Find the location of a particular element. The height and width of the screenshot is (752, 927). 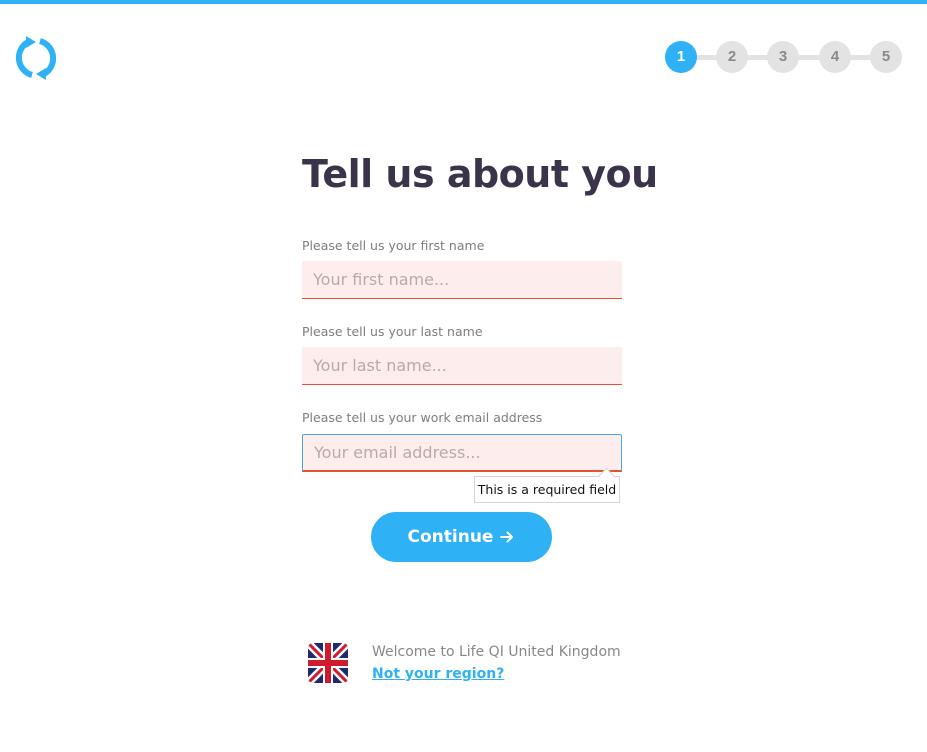

progress-stepper: 1 2 3 4 5 is located at coordinates (784, 57).